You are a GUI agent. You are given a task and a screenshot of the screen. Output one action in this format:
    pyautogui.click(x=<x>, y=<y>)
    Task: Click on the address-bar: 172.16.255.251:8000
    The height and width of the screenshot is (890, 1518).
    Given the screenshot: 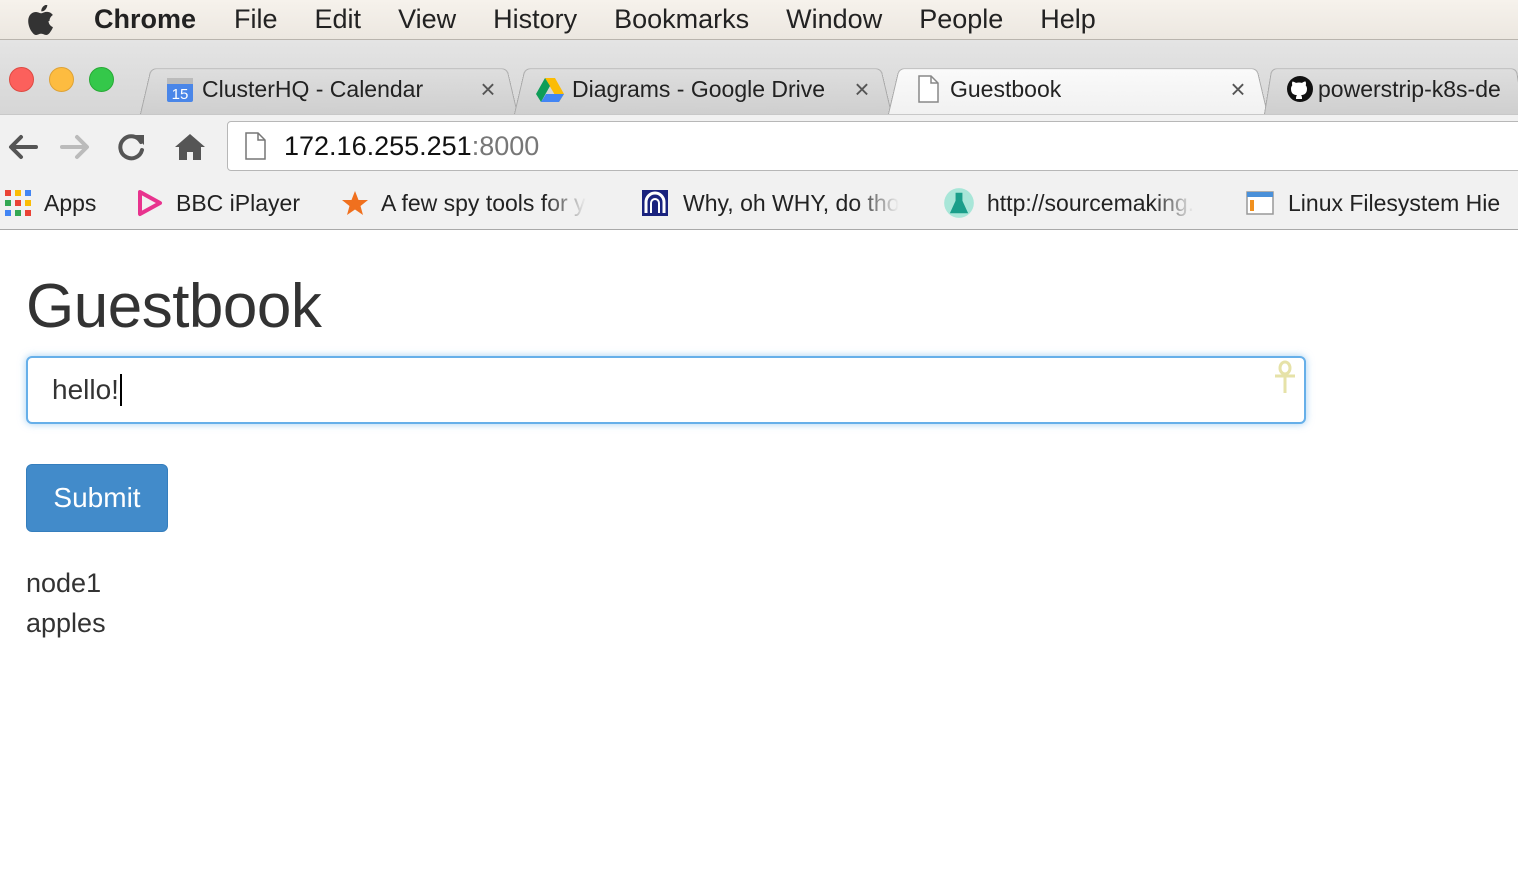 What is the action you would take?
    pyautogui.click(x=872, y=146)
    